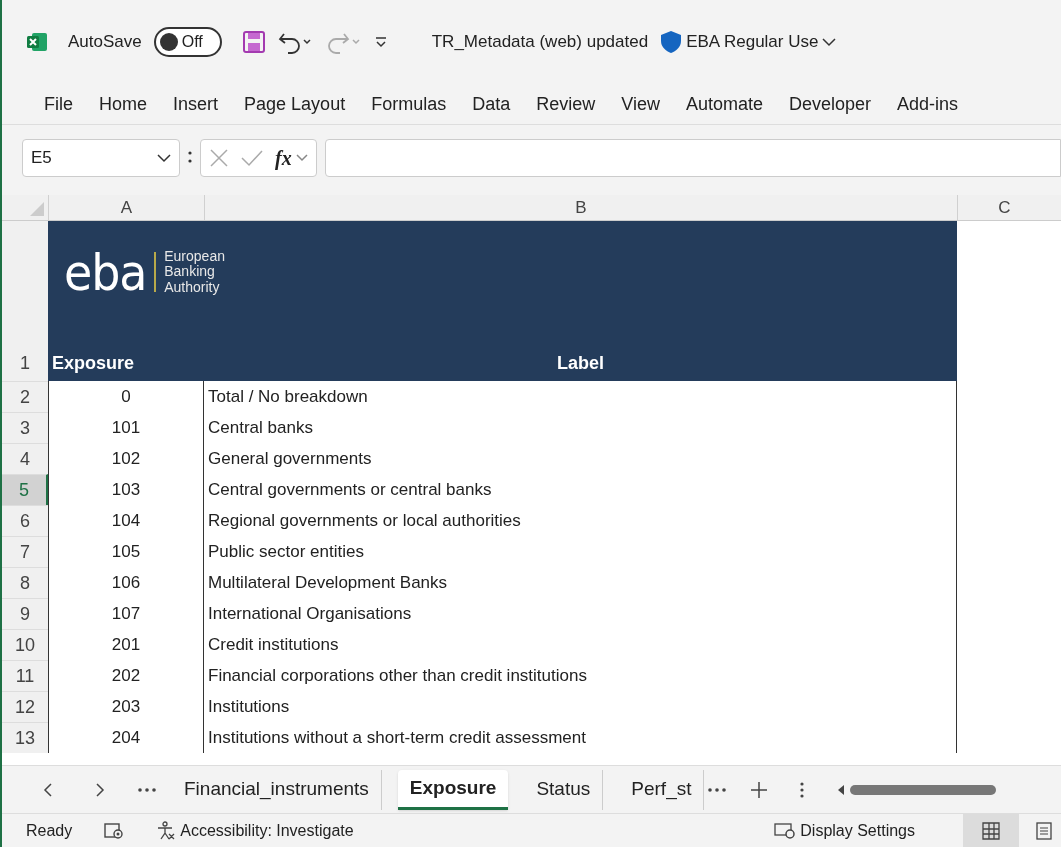  I want to click on status-text: Ready, so click(49, 830).